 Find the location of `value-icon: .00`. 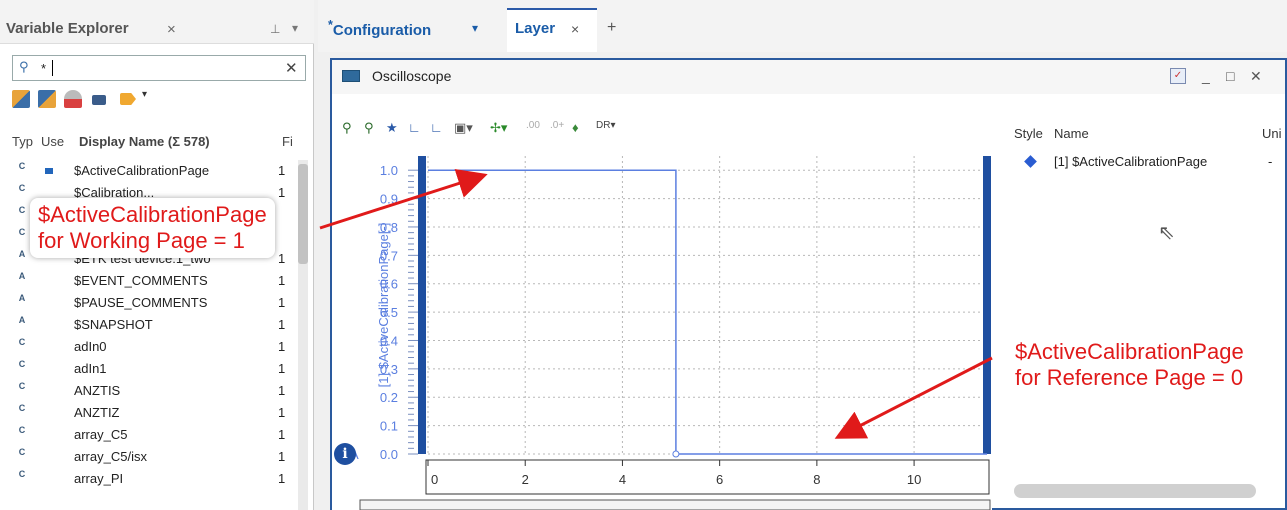

value-icon: .00 is located at coordinates (533, 125).